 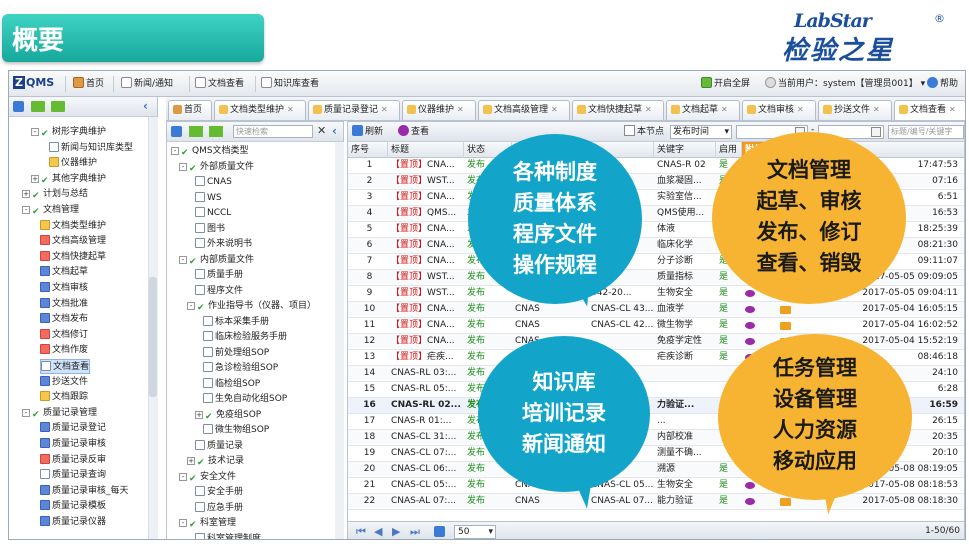 What do you see at coordinates (64, 288) in the screenshot?
I see `tree-node: 文档审核` at bounding box center [64, 288].